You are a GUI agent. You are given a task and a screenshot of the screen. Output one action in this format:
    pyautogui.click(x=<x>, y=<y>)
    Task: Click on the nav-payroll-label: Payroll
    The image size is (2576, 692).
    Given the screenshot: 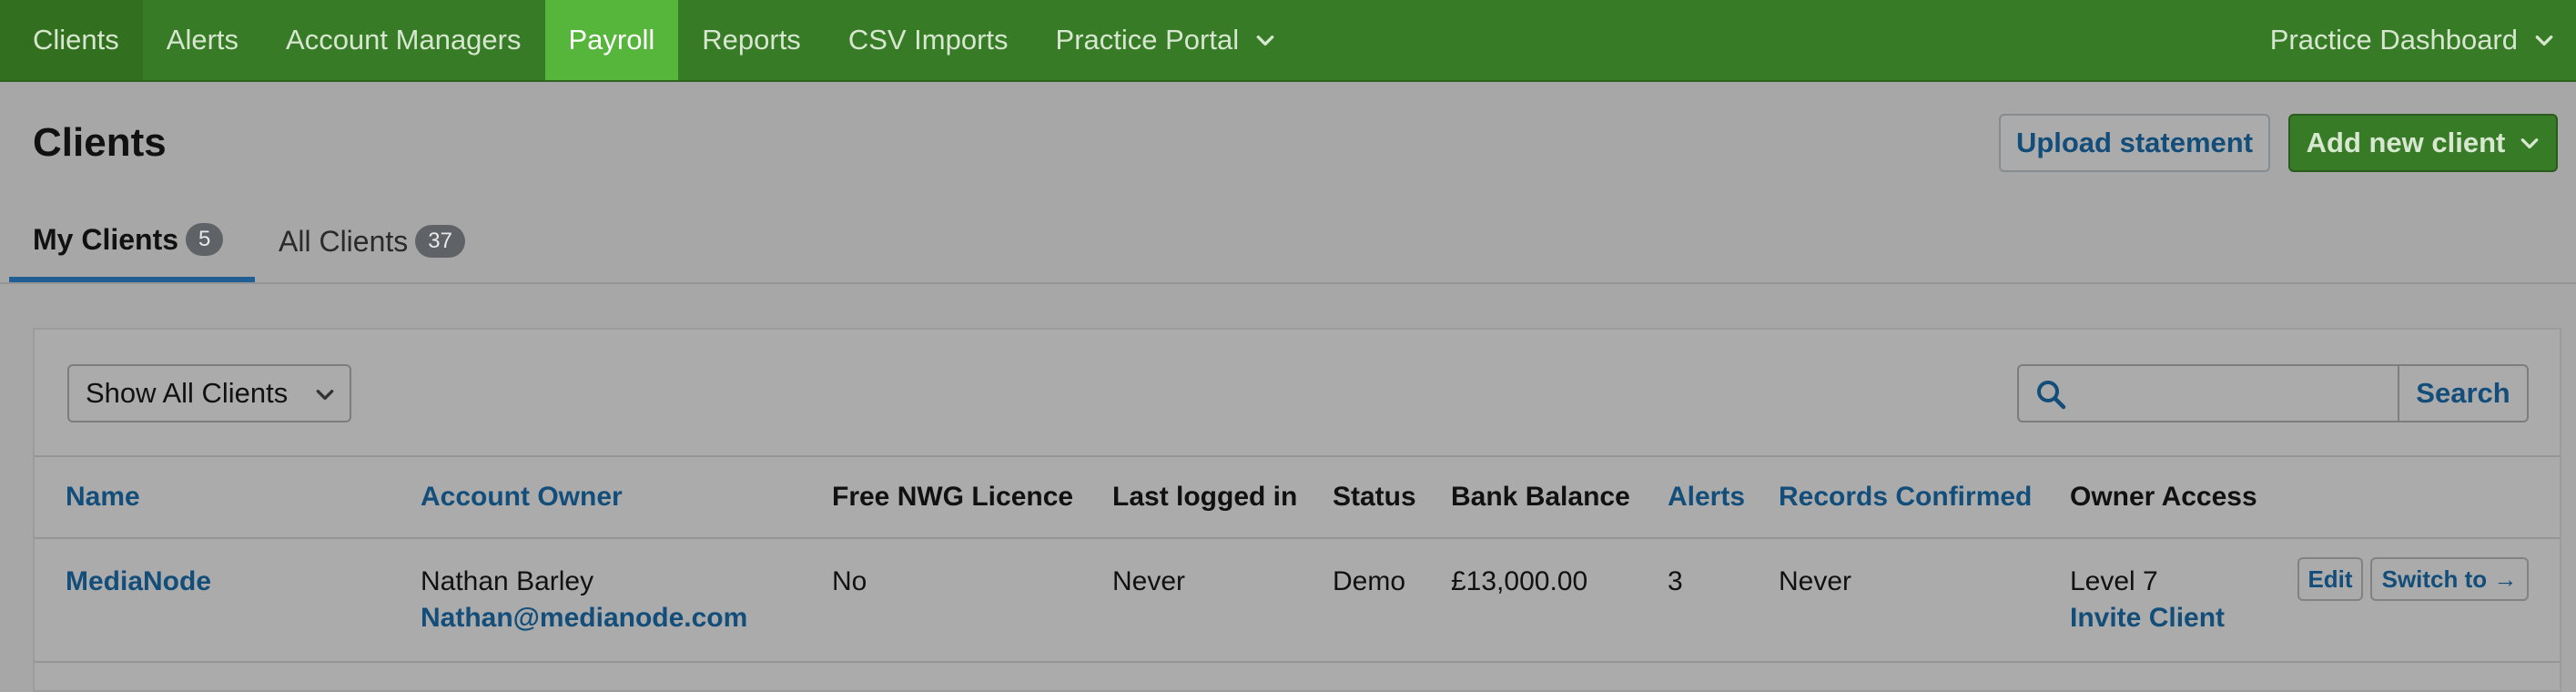 What is the action you would take?
    pyautogui.click(x=611, y=40)
    